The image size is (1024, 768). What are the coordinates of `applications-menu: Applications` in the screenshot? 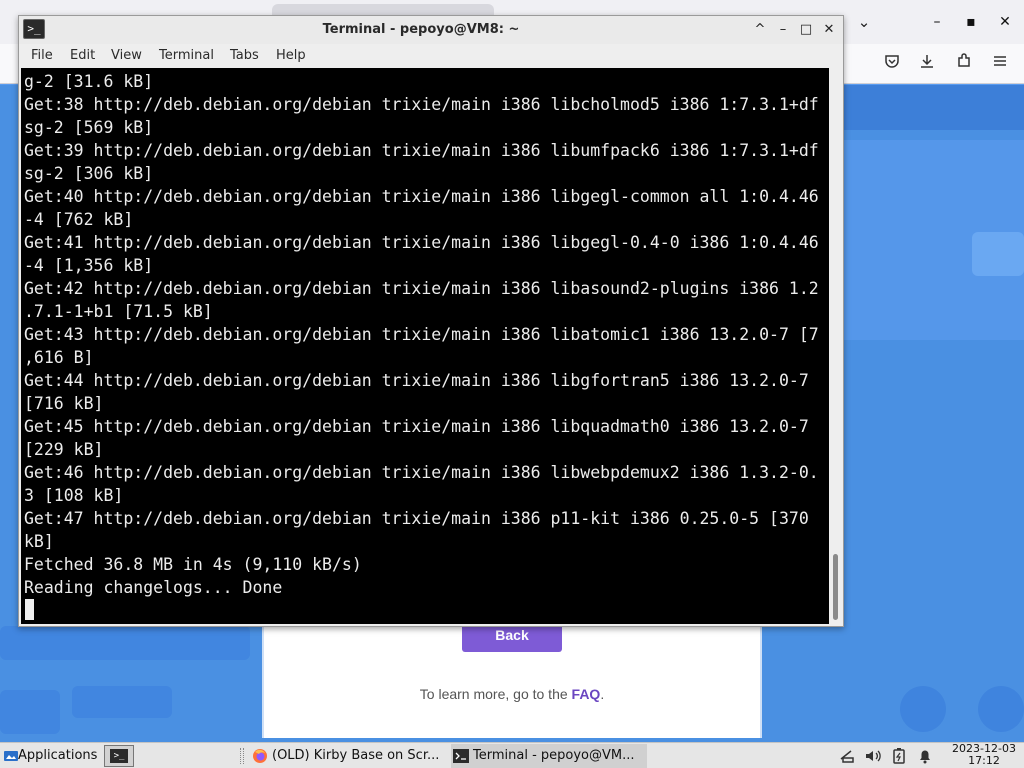 It's located at (49, 756).